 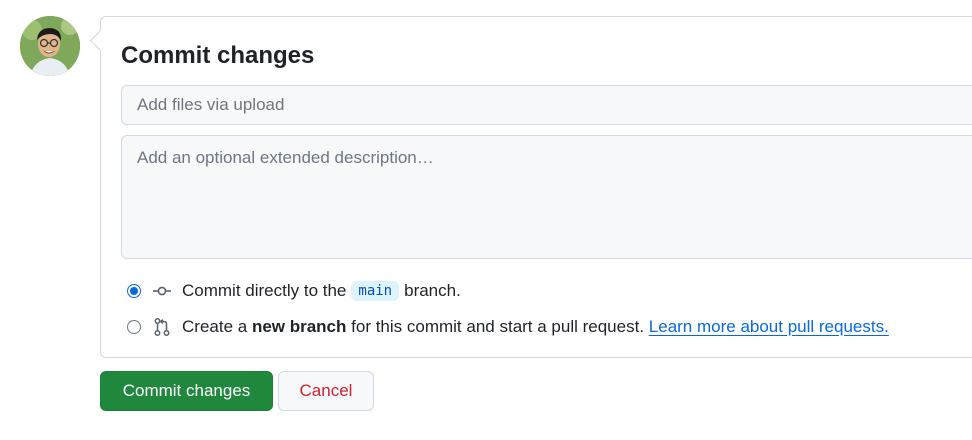 I want to click on commit-direct-option: Commit directly to the main branch., so click(x=293, y=291).